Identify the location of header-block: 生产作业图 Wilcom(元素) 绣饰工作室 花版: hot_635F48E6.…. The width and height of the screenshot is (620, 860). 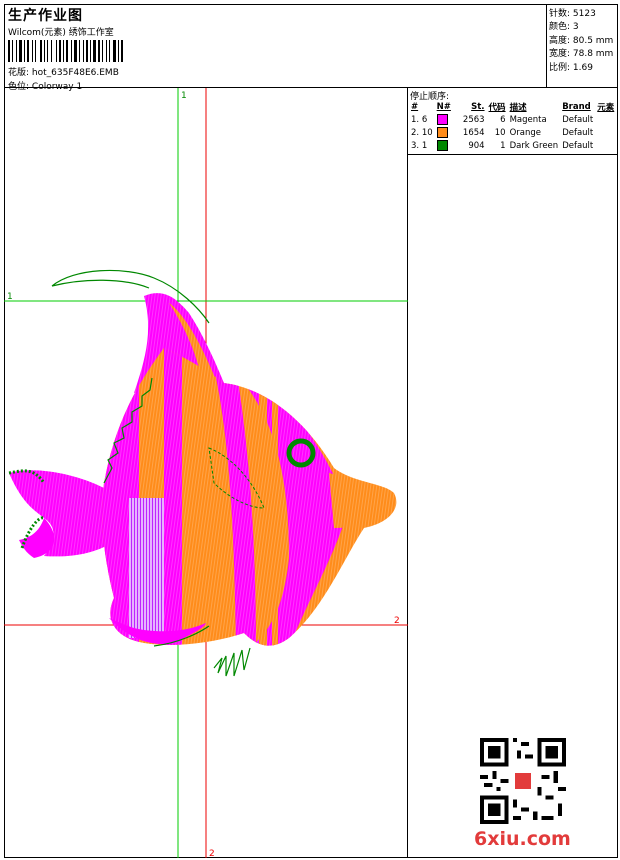
(275, 48).